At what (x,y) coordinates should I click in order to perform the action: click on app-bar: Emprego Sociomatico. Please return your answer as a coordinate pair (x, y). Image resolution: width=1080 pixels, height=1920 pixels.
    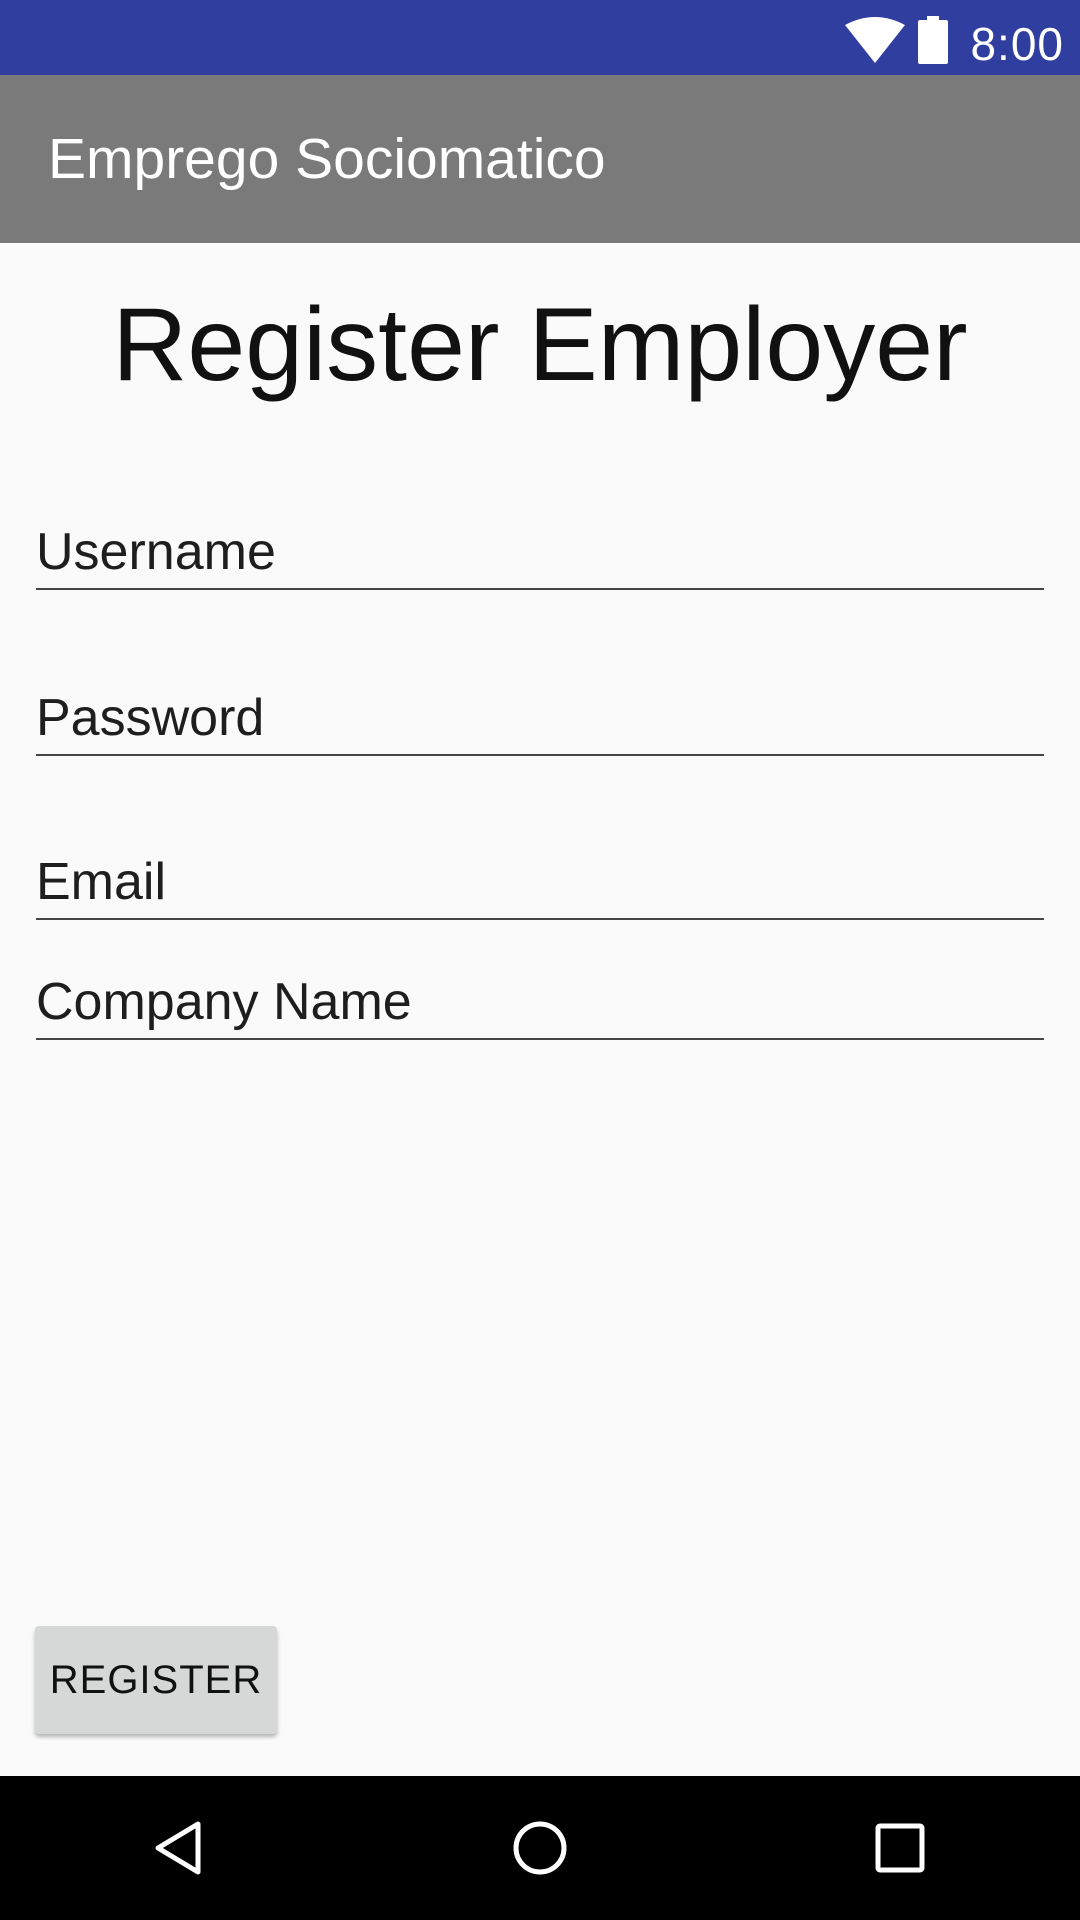
    Looking at the image, I should click on (540, 159).